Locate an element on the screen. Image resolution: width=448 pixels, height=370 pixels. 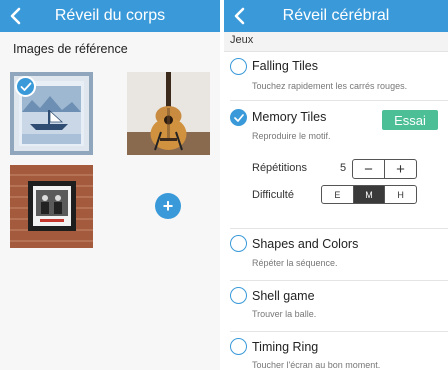
game-name: Memory Tiles is located at coordinates (289, 117).